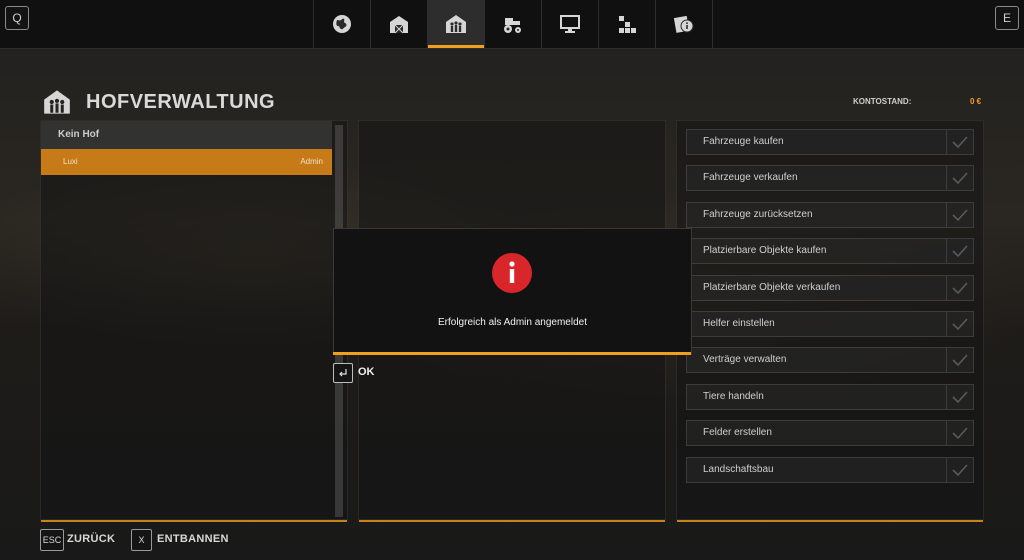 The height and width of the screenshot is (560, 1024). I want to click on tab-buildings, so click(398, 24).